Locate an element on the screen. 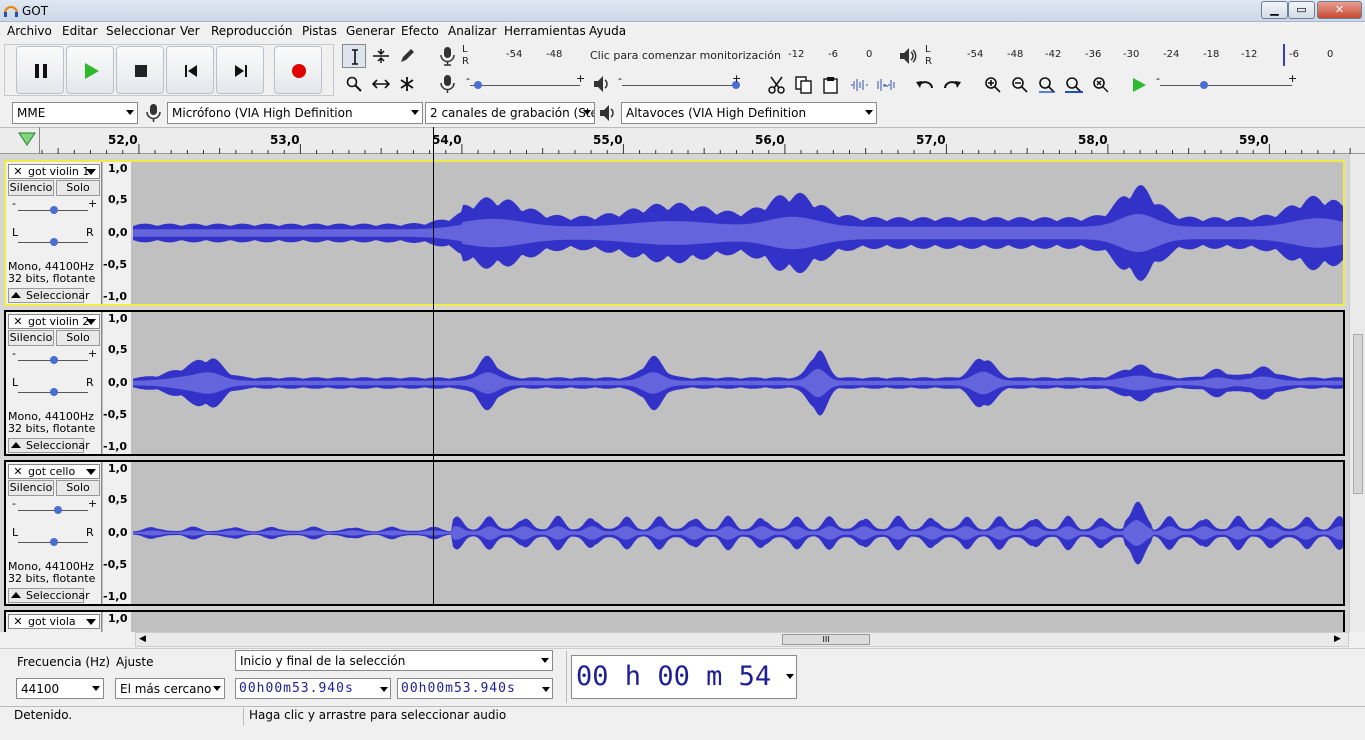  redo-button is located at coordinates (951, 84).